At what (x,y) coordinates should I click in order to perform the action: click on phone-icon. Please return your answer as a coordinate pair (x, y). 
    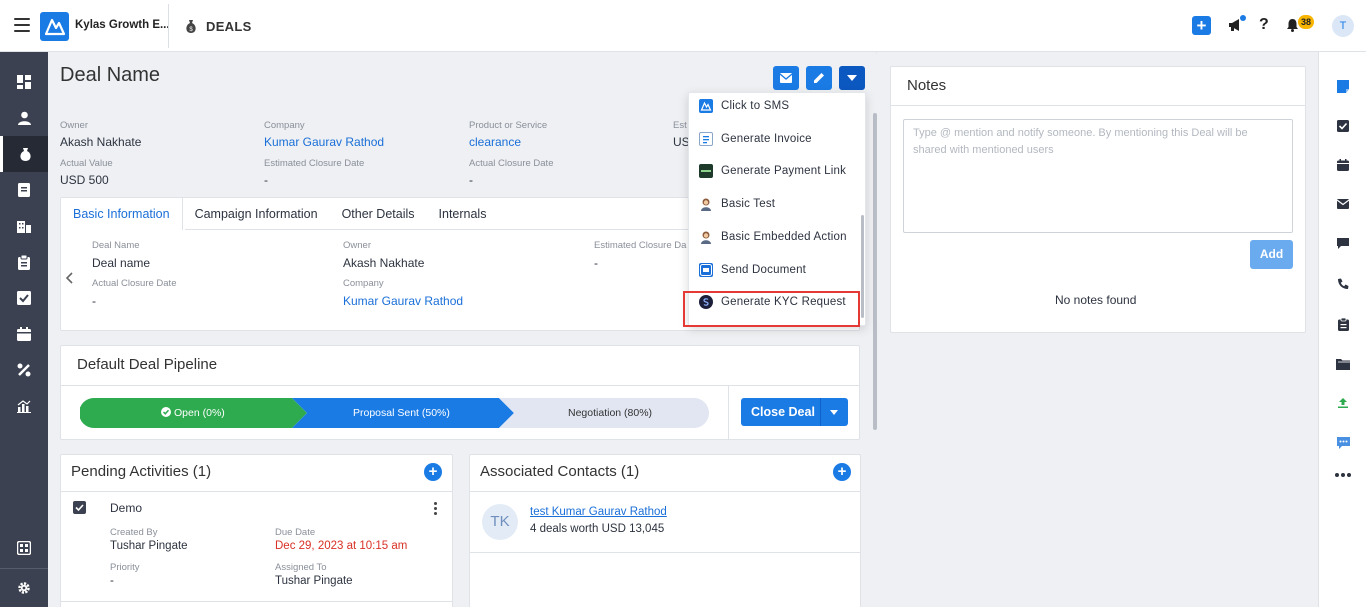
    Looking at the image, I should click on (1342, 284).